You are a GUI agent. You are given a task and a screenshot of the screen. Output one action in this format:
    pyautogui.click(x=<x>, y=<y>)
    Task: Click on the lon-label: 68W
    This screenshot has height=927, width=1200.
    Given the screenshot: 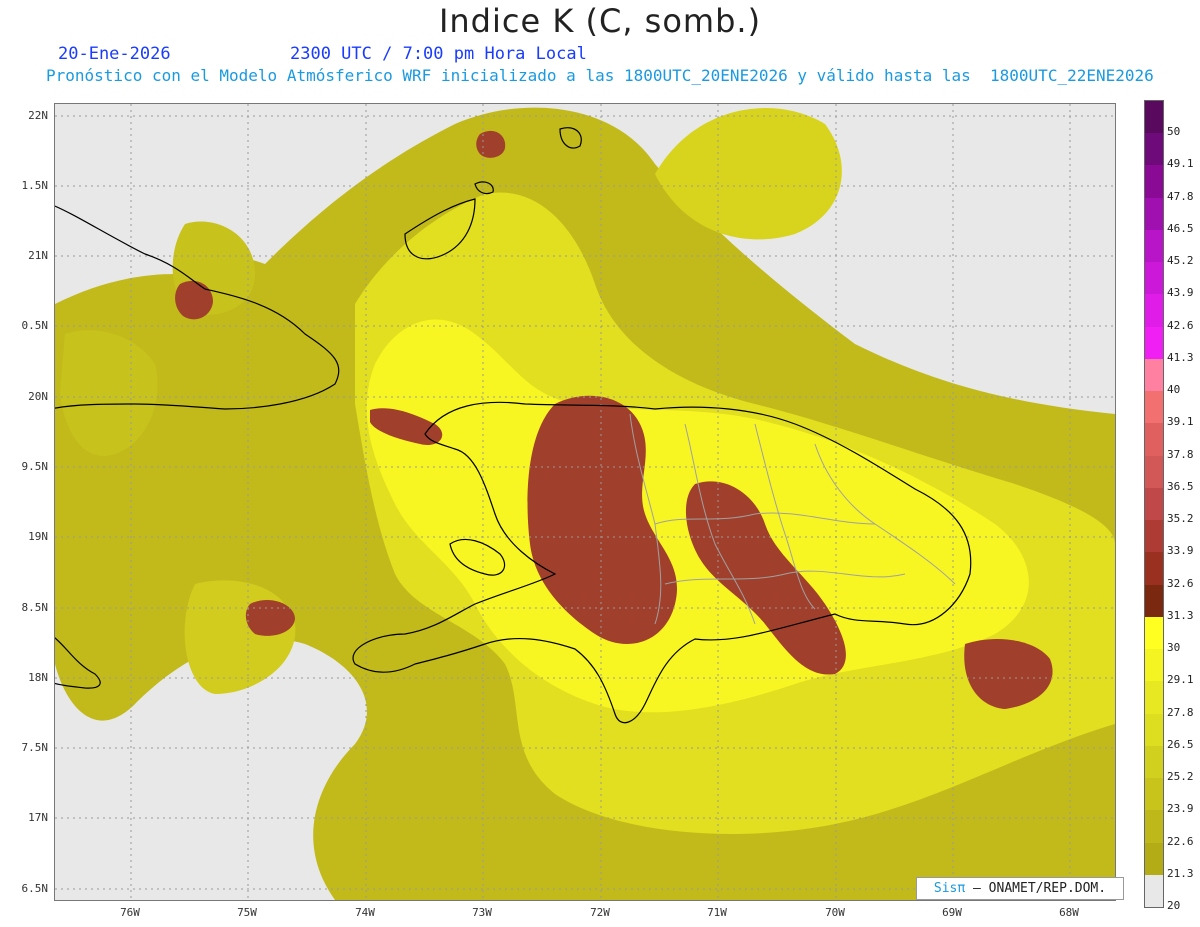 What is the action you would take?
    pyautogui.click(x=1069, y=912)
    